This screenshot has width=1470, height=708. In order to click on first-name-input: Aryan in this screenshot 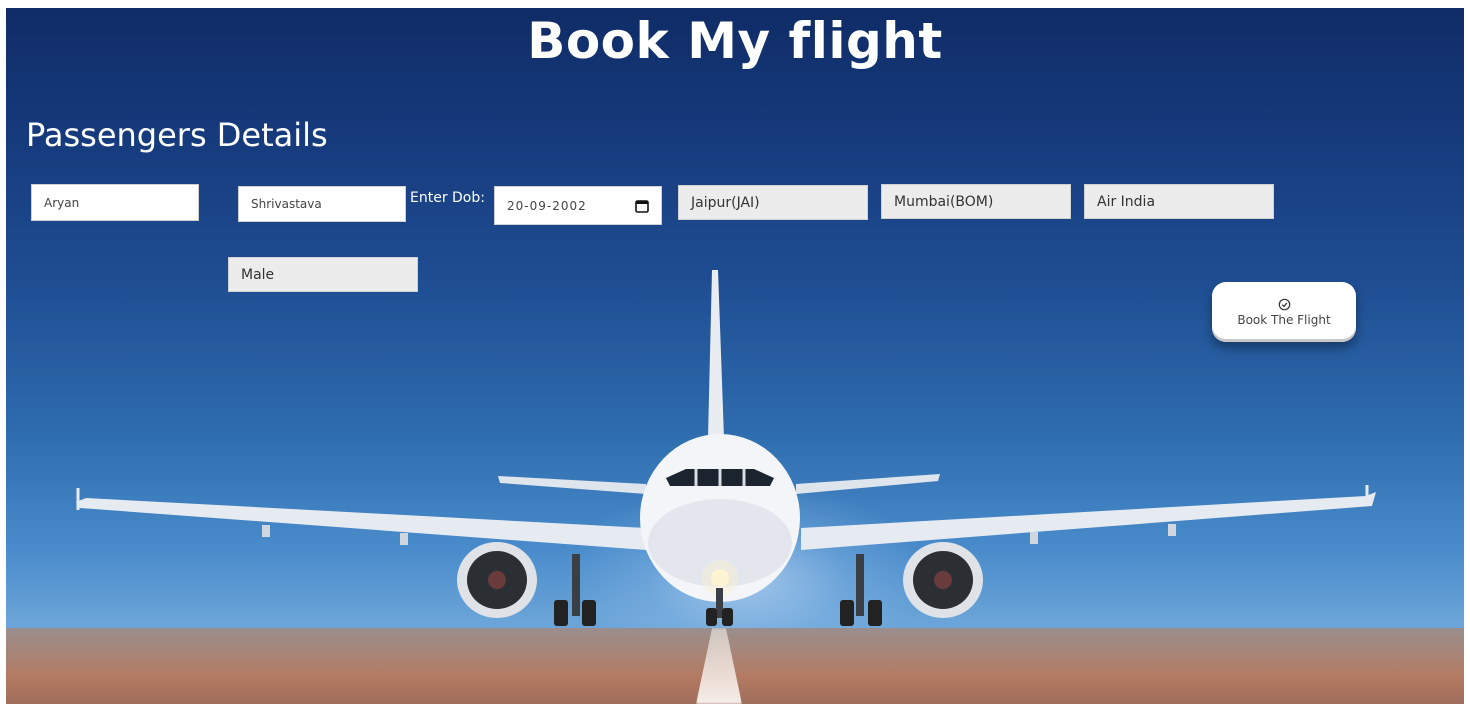, I will do `click(115, 202)`.